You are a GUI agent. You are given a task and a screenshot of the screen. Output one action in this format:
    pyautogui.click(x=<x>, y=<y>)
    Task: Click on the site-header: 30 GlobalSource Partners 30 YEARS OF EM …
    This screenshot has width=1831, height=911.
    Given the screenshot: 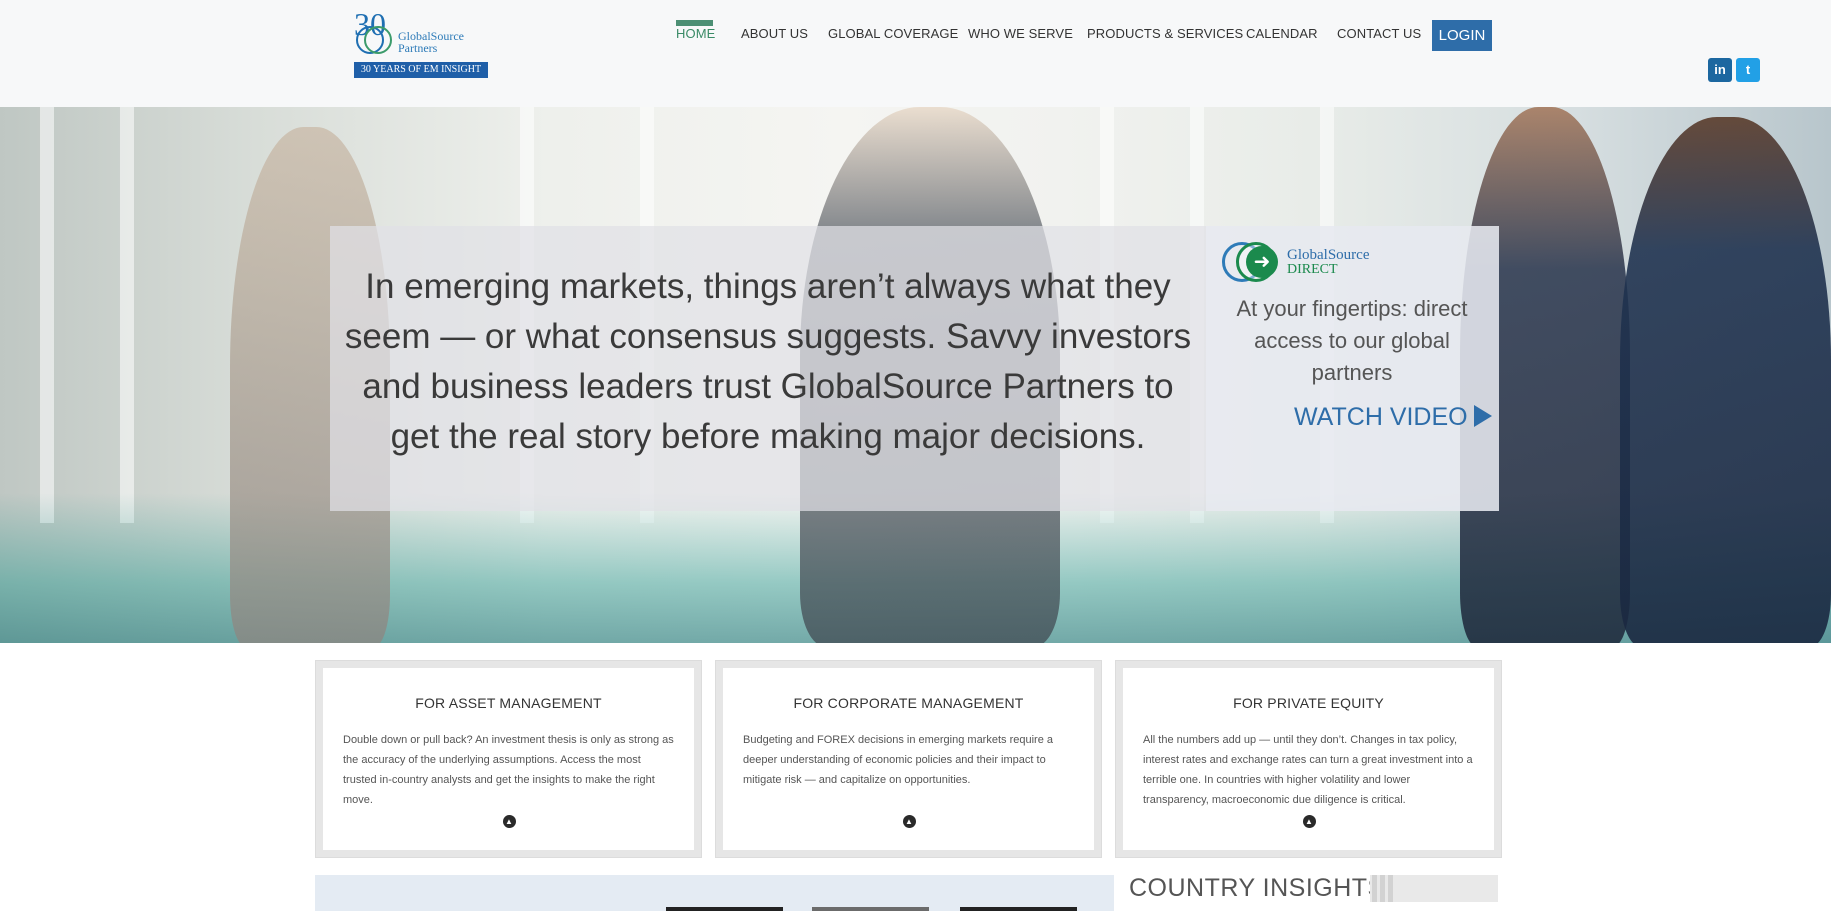 What is the action you would take?
    pyautogui.click(x=915, y=53)
    